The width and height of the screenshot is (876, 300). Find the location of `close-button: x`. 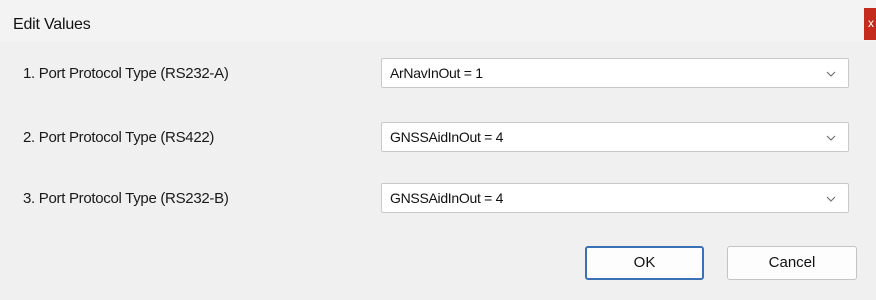

close-button: x is located at coordinates (870, 24).